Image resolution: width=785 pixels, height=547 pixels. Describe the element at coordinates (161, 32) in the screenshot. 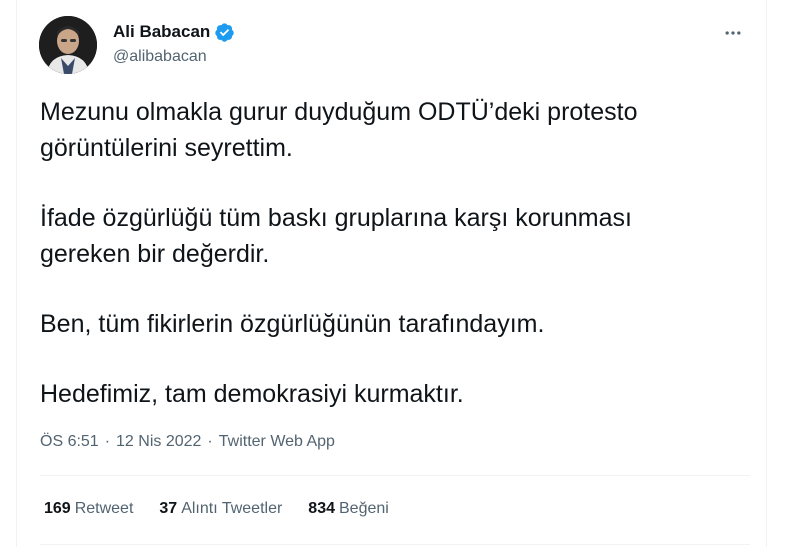

I see `author-name: Ali Babacan` at that location.